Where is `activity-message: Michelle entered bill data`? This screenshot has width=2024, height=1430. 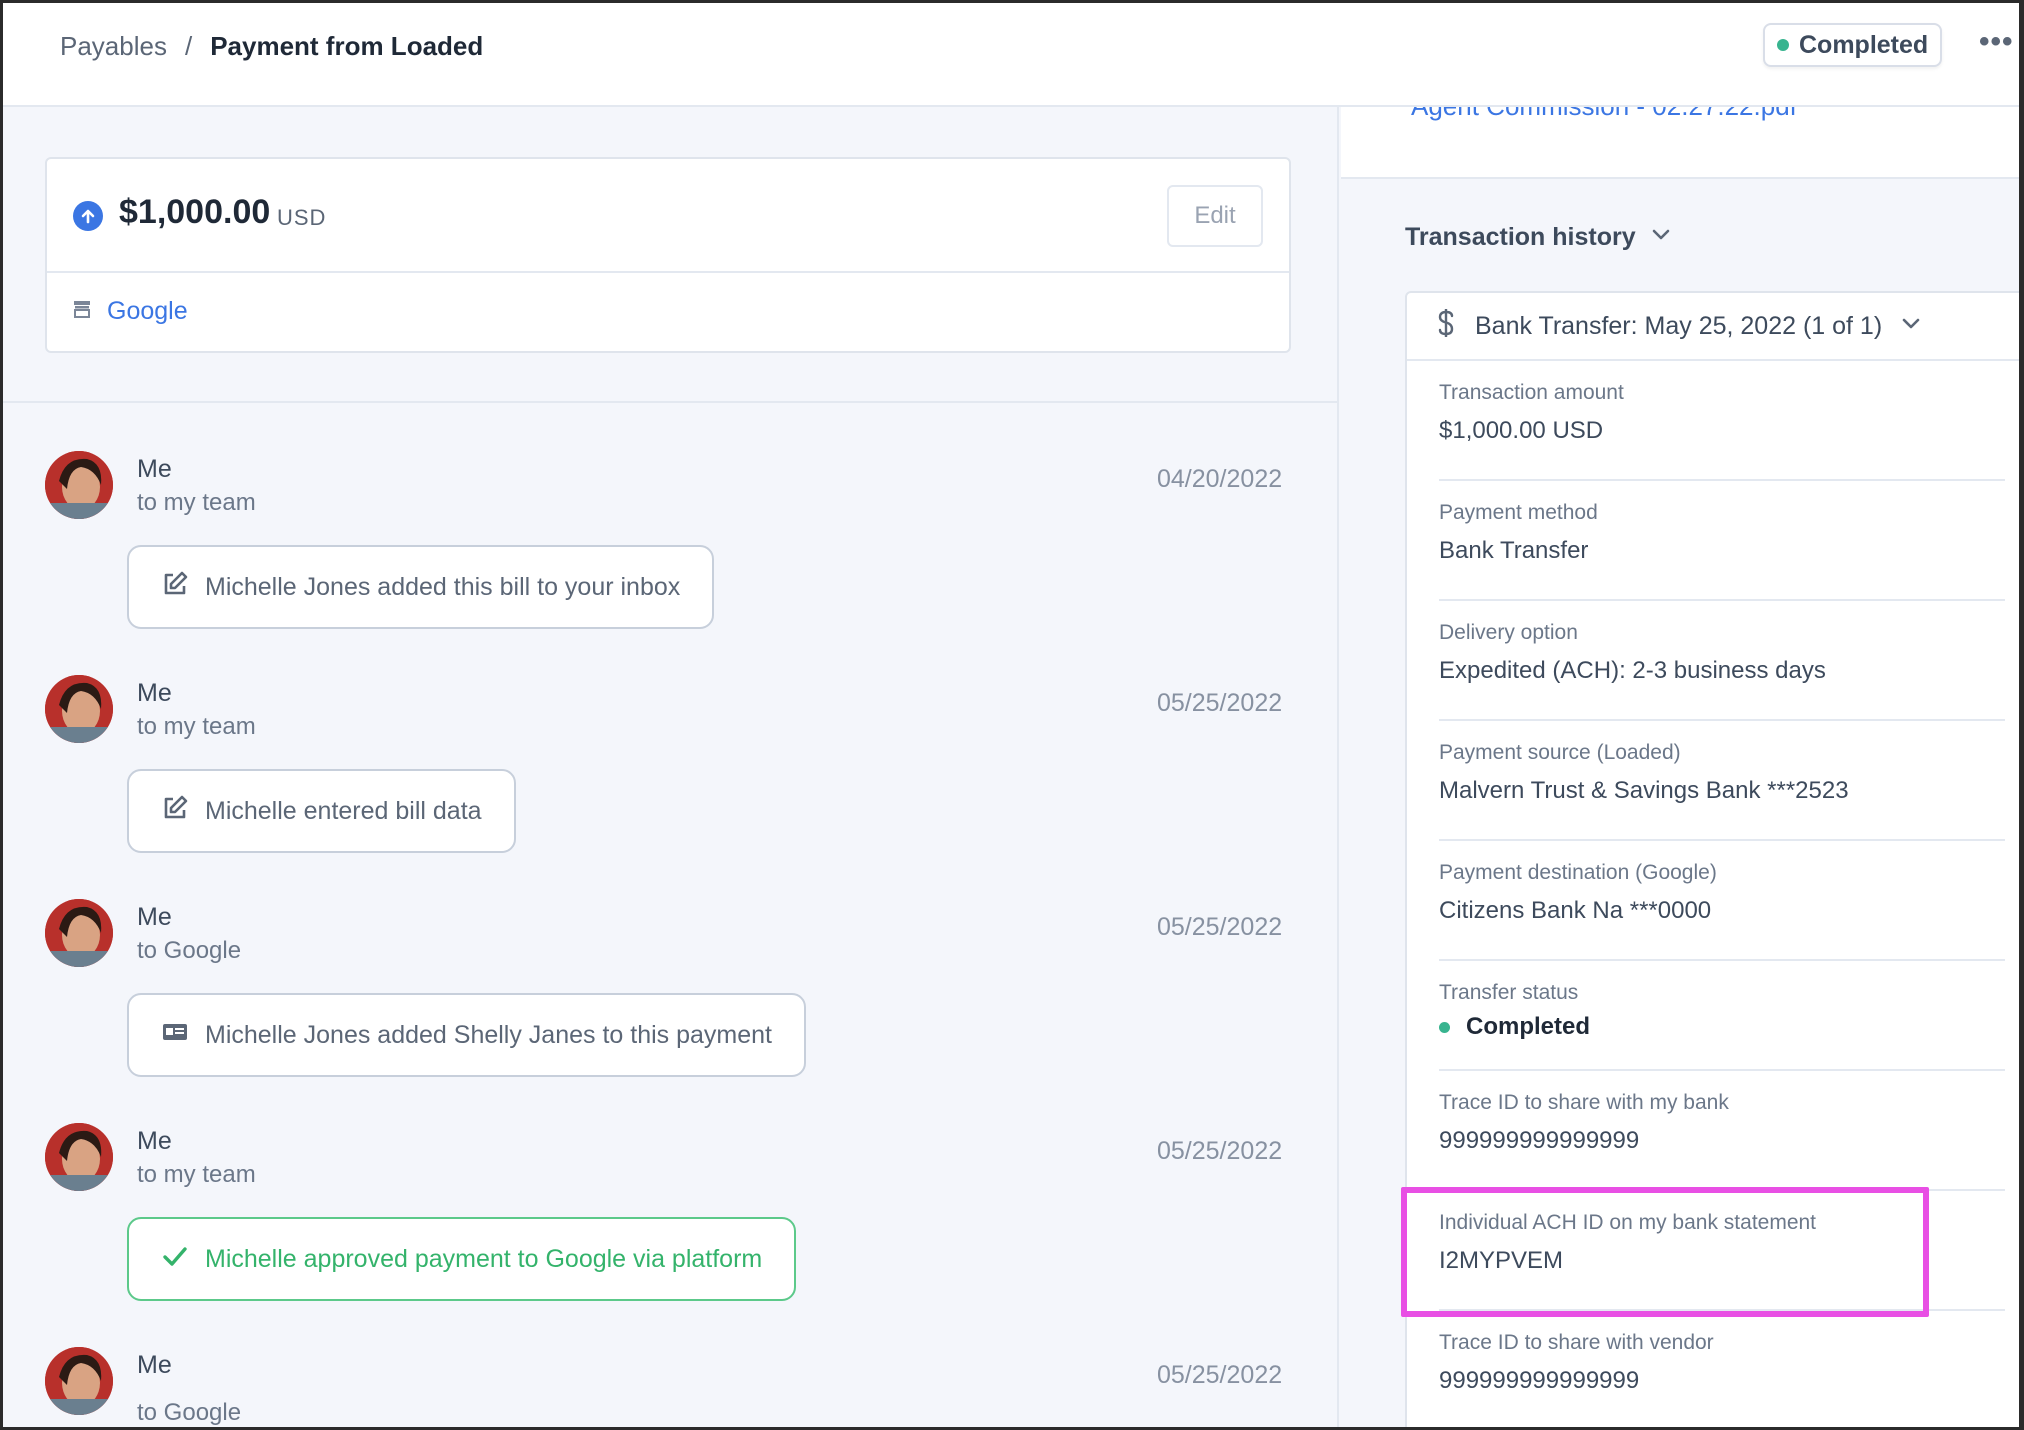 activity-message: Michelle entered bill data is located at coordinates (321, 811).